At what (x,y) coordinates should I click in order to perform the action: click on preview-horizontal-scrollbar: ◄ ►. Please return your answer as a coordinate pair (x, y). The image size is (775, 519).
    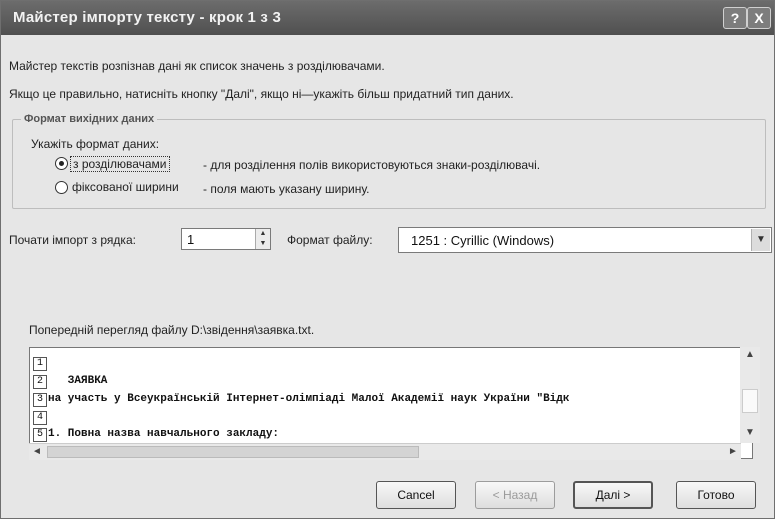
    Looking at the image, I should click on (385, 451).